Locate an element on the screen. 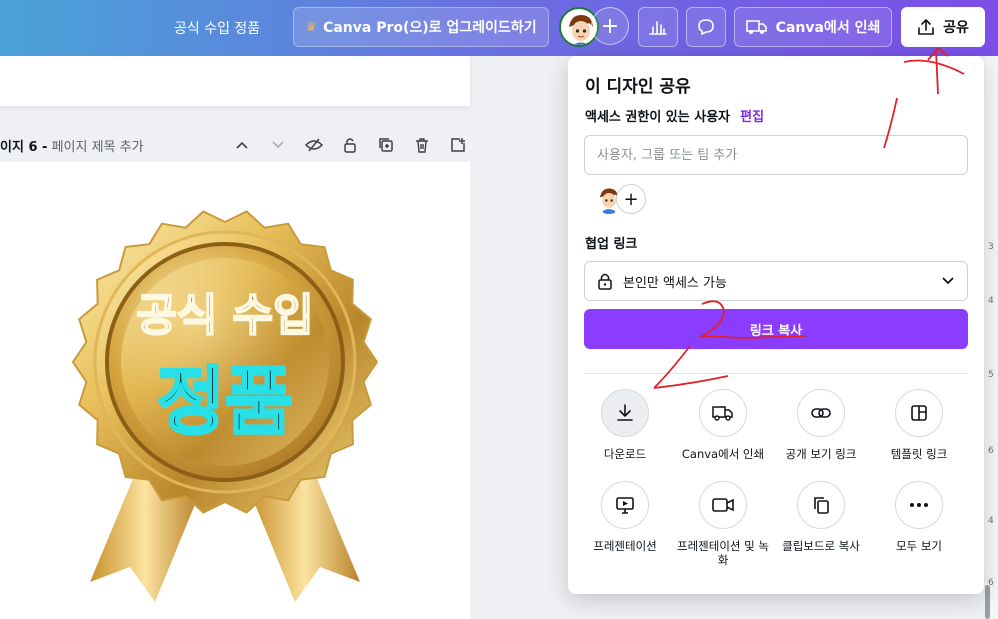 Image resolution: width=998 pixels, height=619 pixels. move-down-button is located at coordinates (278, 145).